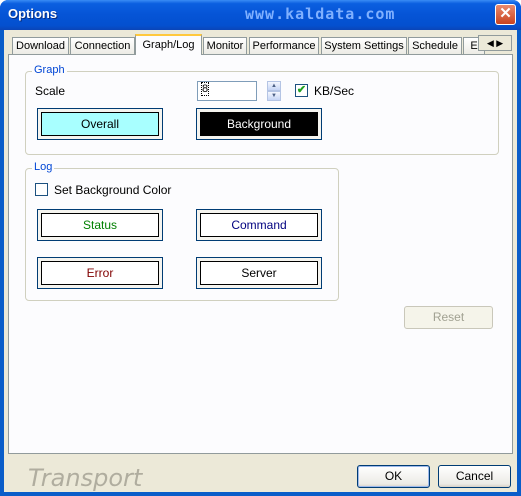 The height and width of the screenshot is (496, 521). What do you see at coordinates (499, 43) in the screenshot?
I see `arrow-right-icon: ▶` at bounding box center [499, 43].